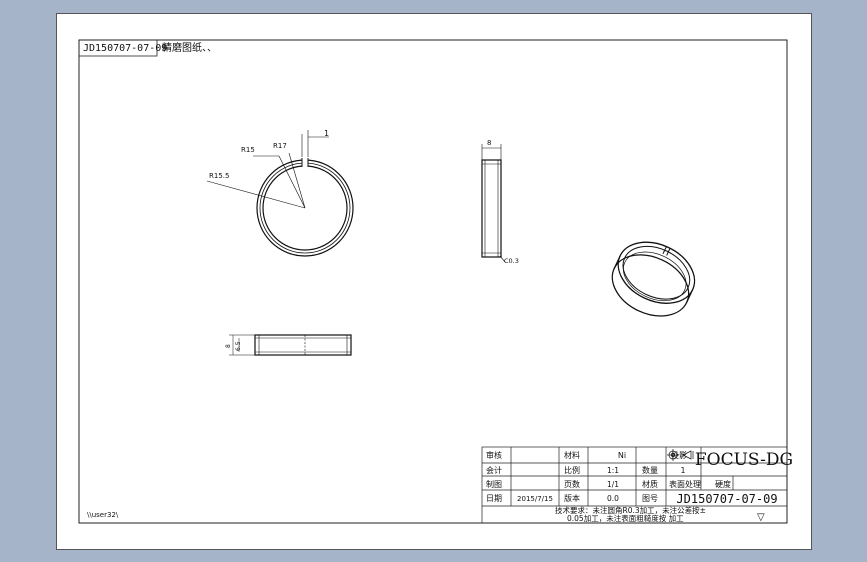  I want to click on dim-gap: 1, so click(326, 133).